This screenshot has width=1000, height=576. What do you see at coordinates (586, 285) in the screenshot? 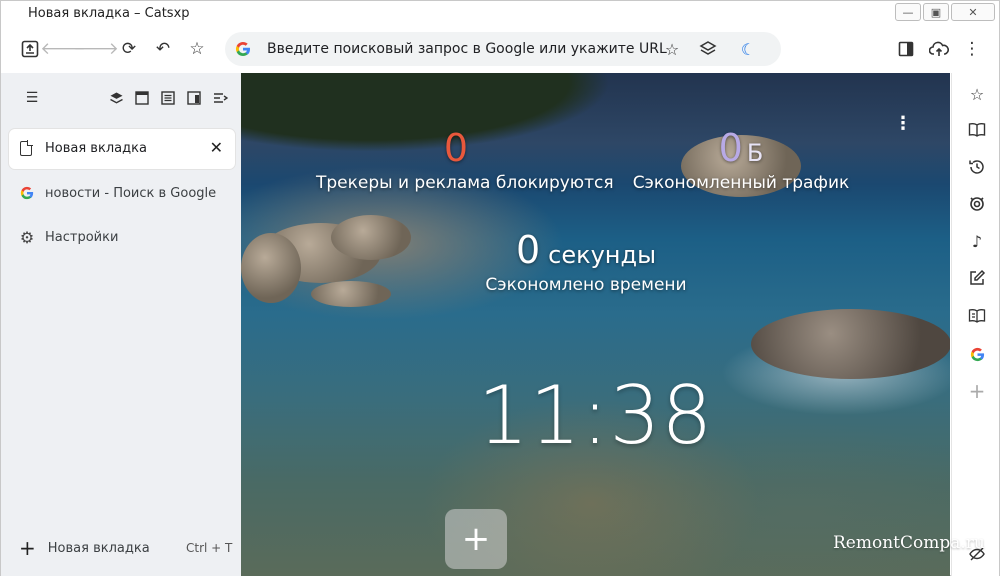
I see `time-label: Сэкономлено времени` at bounding box center [586, 285].